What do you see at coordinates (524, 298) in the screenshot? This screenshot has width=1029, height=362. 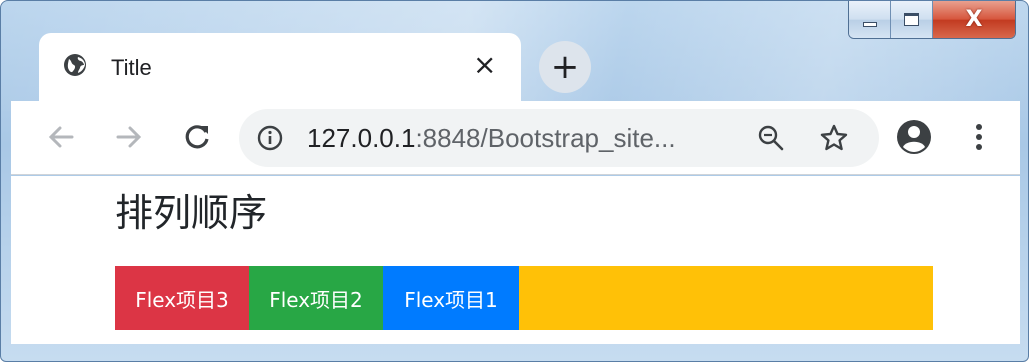 I see `flex-container: Flex项目3 Flex项目2 Flex项目1` at bounding box center [524, 298].